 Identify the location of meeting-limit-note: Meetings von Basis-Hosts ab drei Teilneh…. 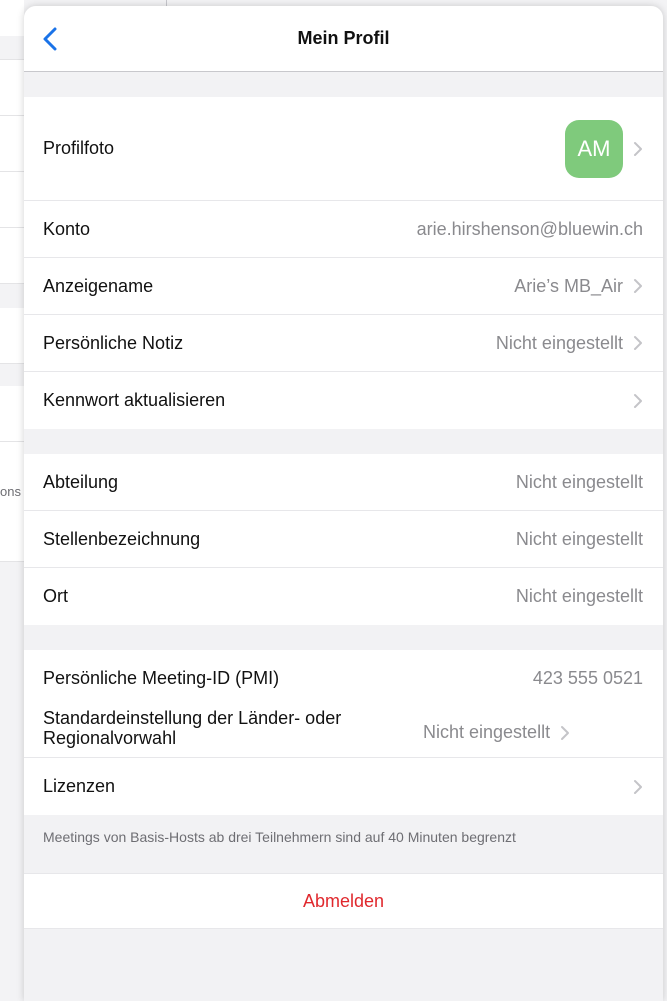
(279, 837).